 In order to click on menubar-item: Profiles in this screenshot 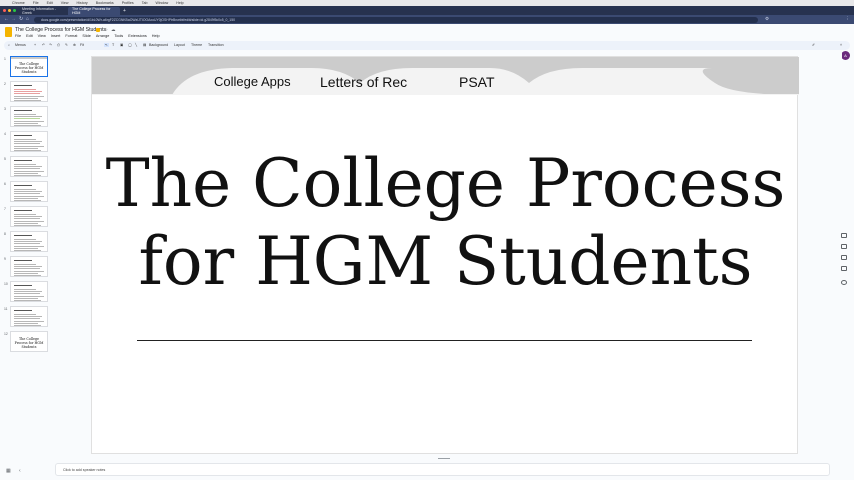, I will do `click(128, 3)`.